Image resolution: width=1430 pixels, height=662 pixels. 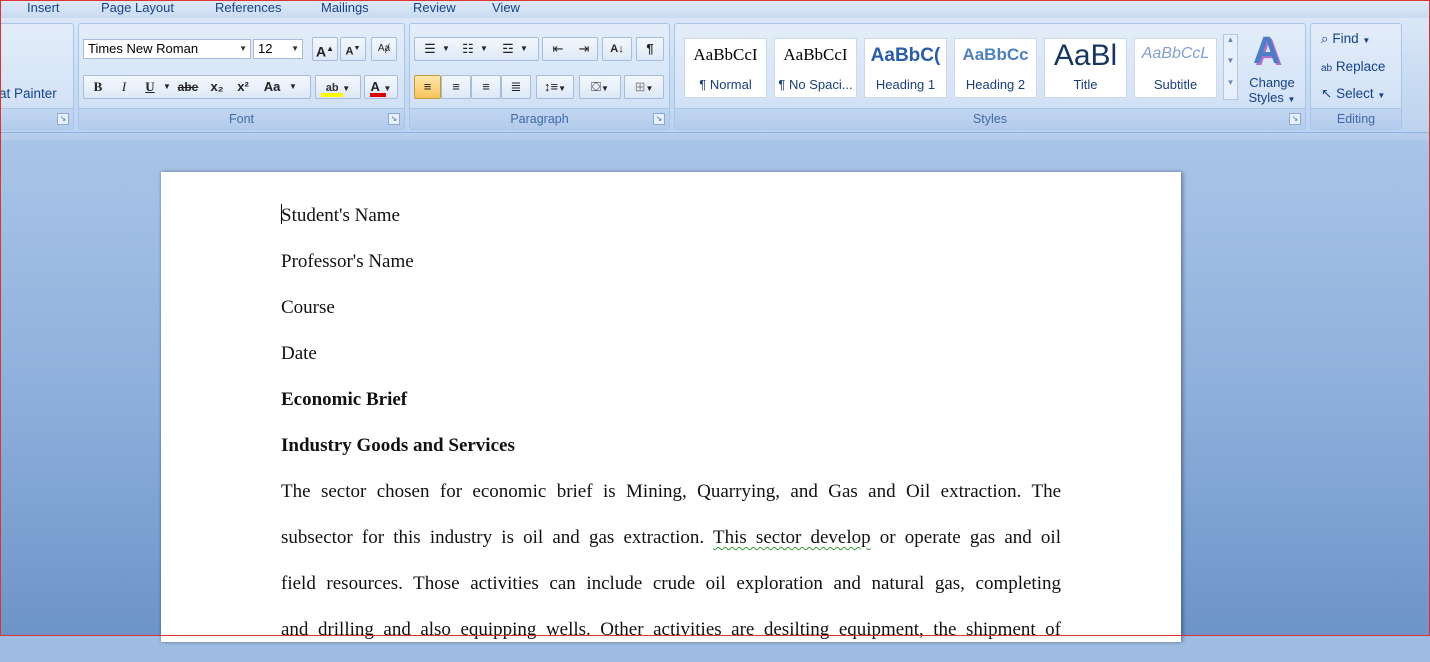 I want to click on binoculars-icon: ⌕, so click(x=1325, y=38).